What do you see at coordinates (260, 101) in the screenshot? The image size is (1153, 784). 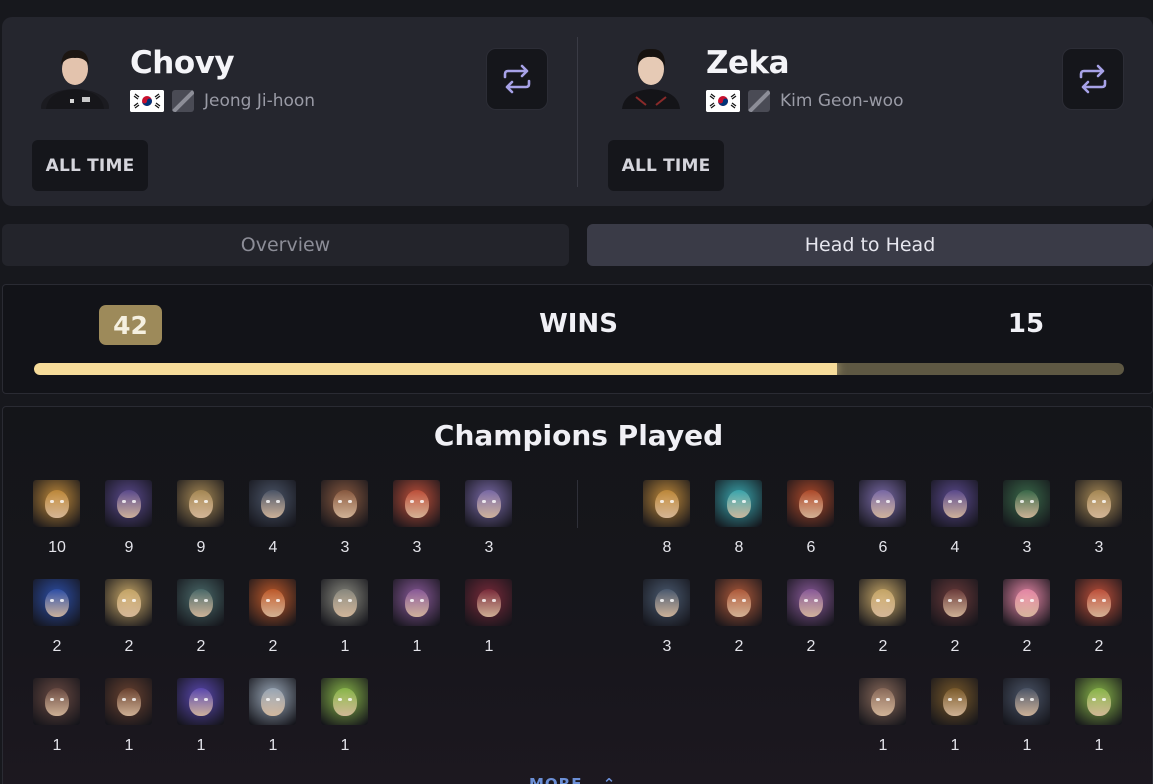 I see `player-real-name: Jeong Ji-hoon` at bounding box center [260, 101].